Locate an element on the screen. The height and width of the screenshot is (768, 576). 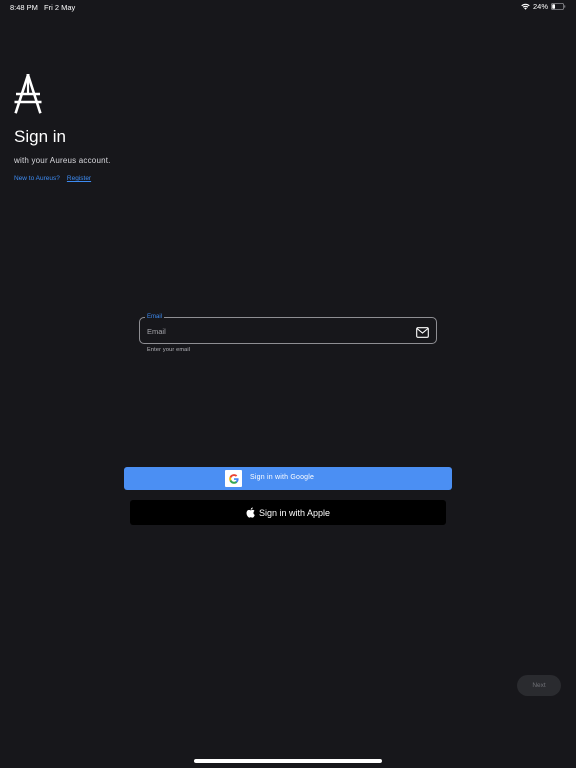
battery-percentage: 24% is located at coordinates (540, 6).